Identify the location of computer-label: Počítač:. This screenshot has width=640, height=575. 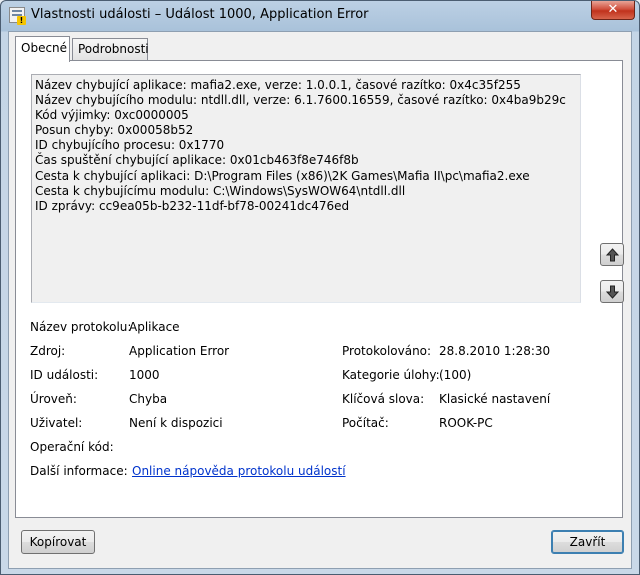
(365, 423).